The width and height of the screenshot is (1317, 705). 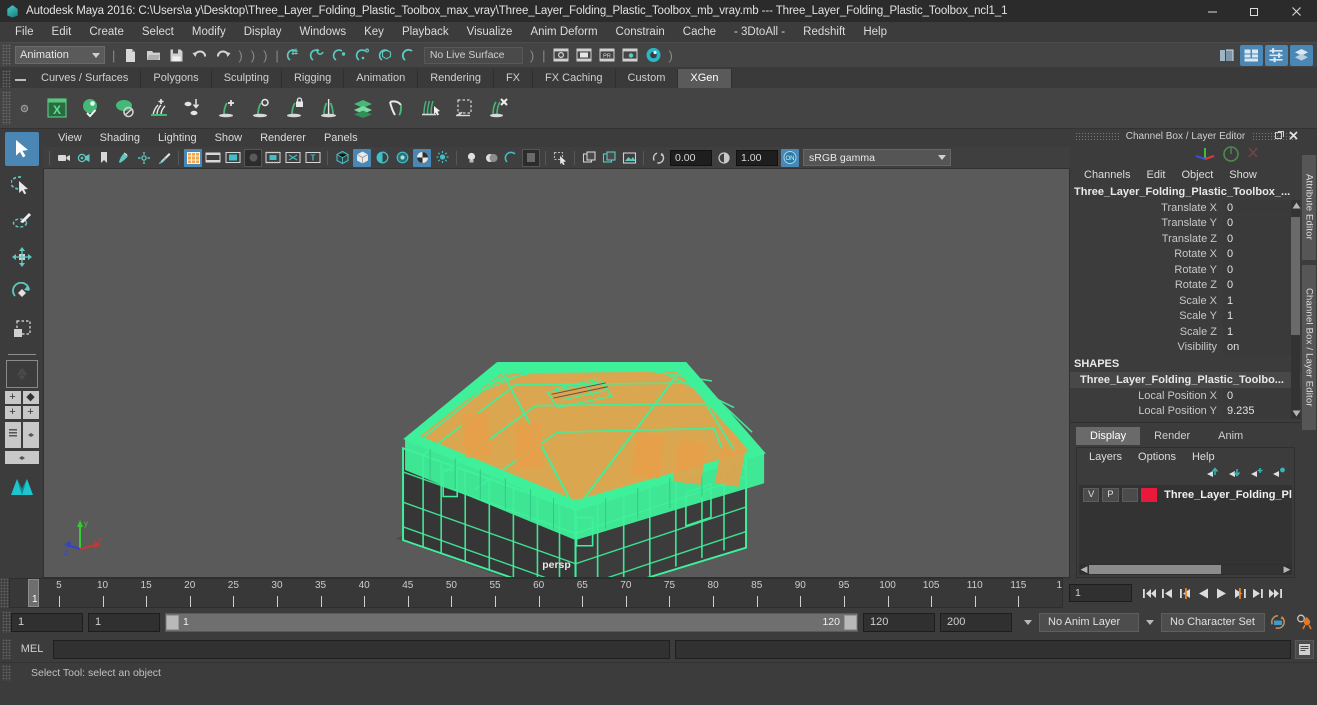 I want to click on shelf-tab-custom: Custom, so click(x=647, y=78).